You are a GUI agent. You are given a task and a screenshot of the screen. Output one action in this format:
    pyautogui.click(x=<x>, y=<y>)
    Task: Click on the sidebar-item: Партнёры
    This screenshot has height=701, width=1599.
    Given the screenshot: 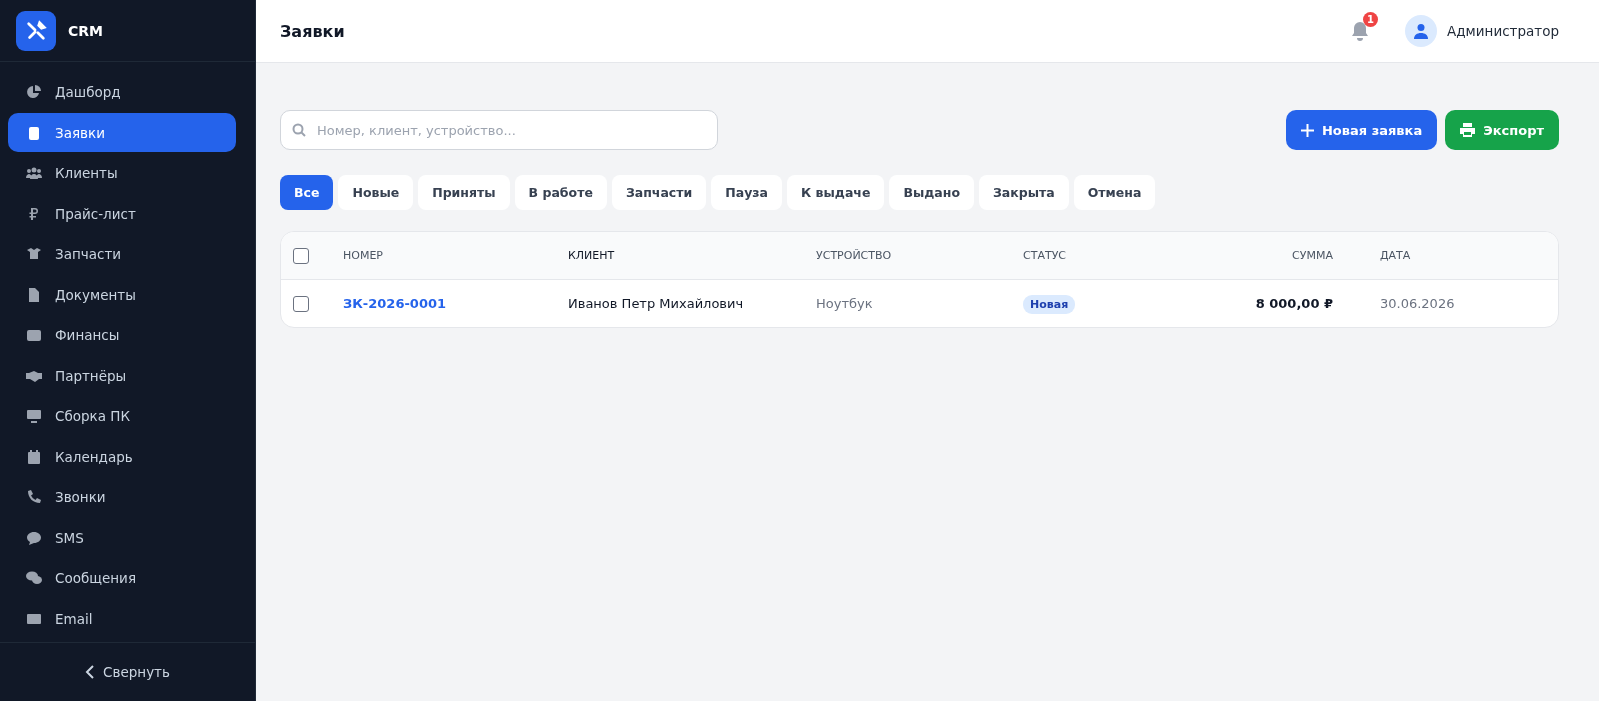 What is the action you would take?
    pyautogui.click(x=122, y=376)
    